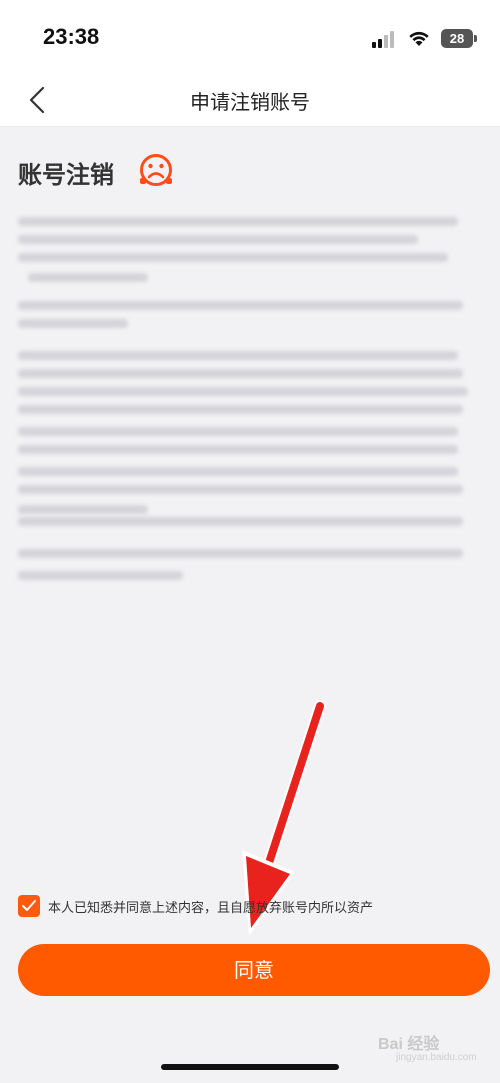 The height and width of the screenshot is (1083, 500). What do you see at coordinates (475, 38) in the screenshot?
I see `battery-tip` at bounding box center [475, 38].